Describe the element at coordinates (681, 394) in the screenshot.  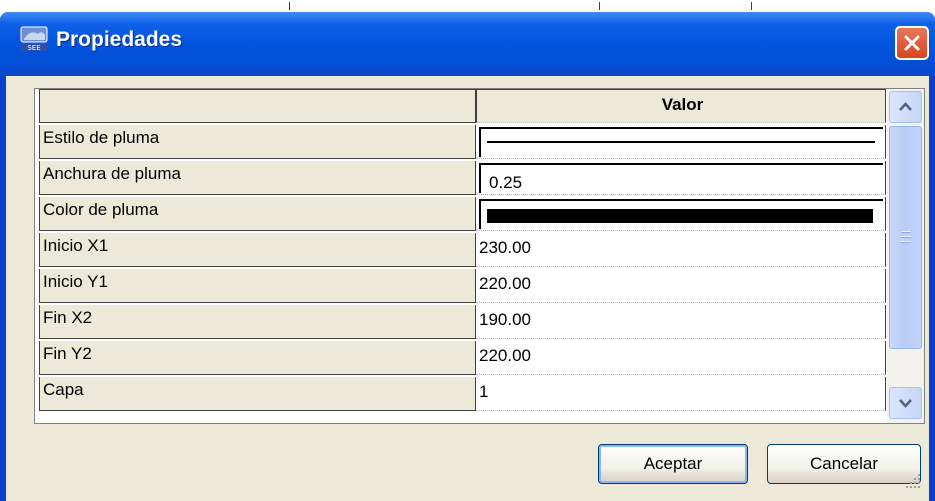
I see `property-value: 1` at that location.